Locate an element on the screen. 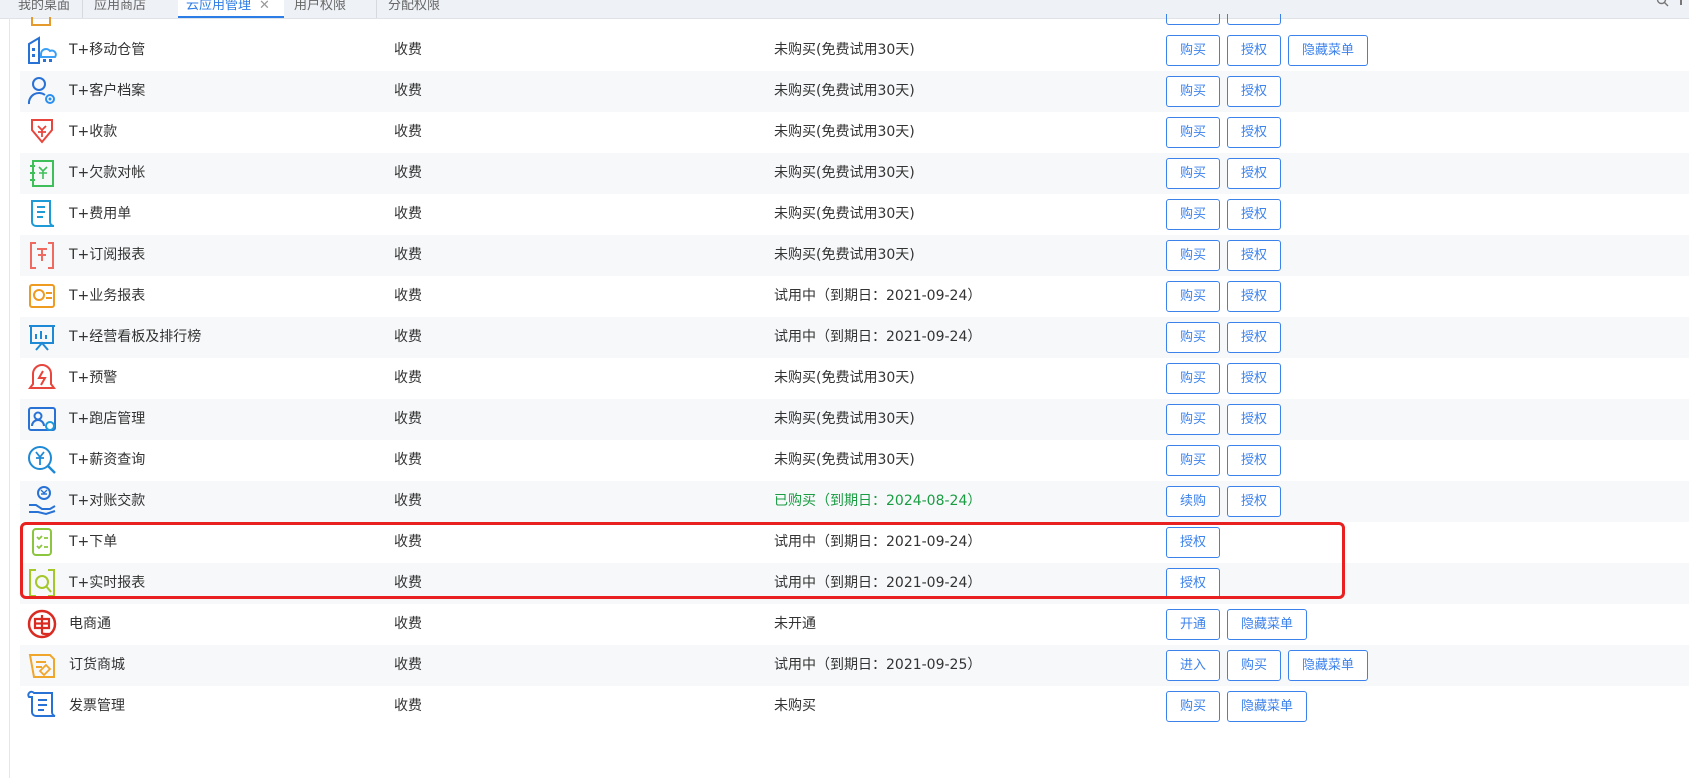  app-row-expense-bill: T+费用单 收费 未购买(免费试用30天) 购买 授权 is located at coordinates (854, 214).